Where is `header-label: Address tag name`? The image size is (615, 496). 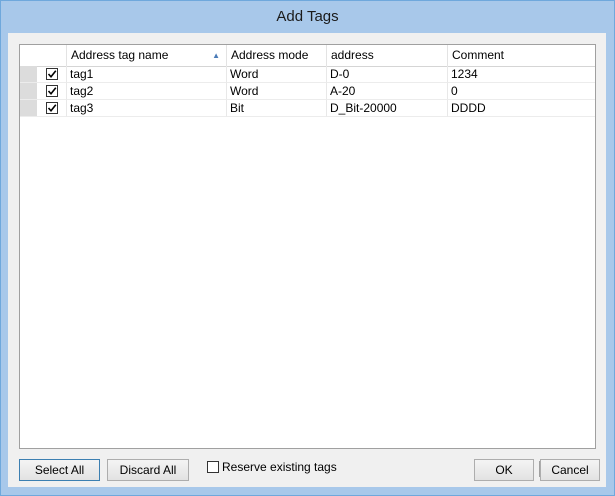 header-label: Address tag name is located at coordinates (120, 55).